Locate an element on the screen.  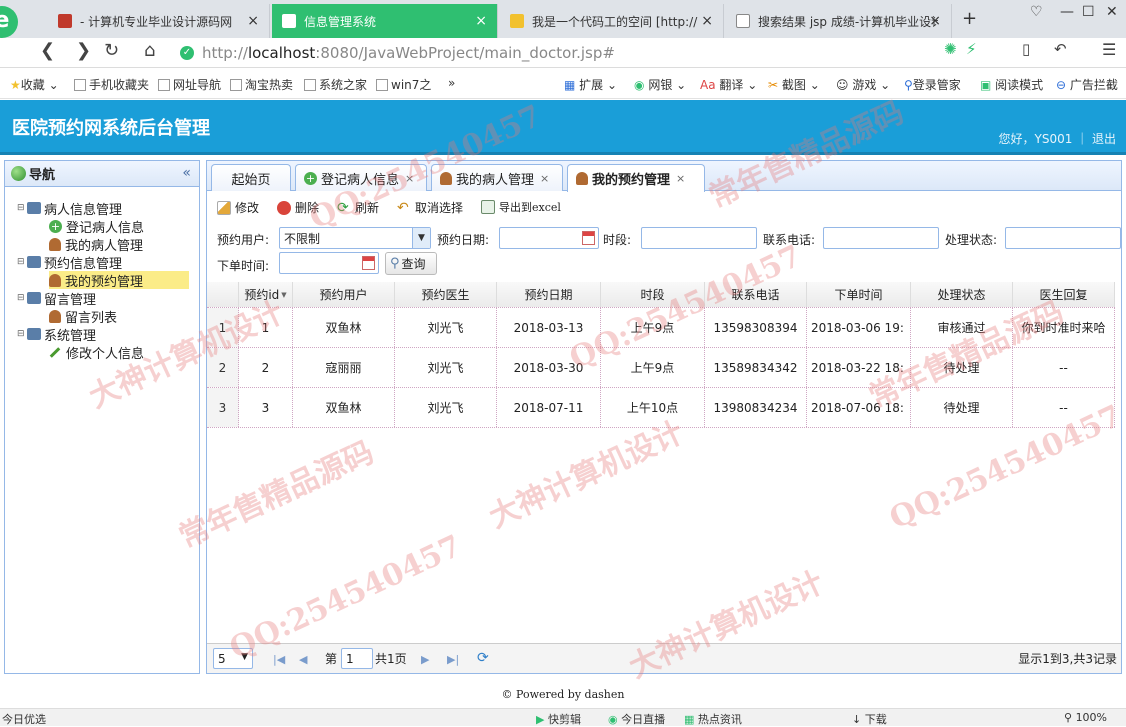
column-header: 预约医生 is located at coordinates (446, 294).